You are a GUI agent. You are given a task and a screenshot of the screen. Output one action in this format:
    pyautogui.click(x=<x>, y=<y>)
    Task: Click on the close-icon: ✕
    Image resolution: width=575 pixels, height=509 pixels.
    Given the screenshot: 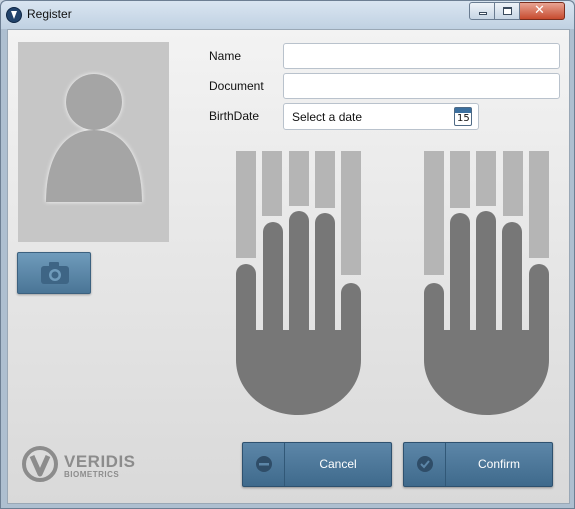 What is the action you would take?
    pyautogui.click(x=539, y=10)
    